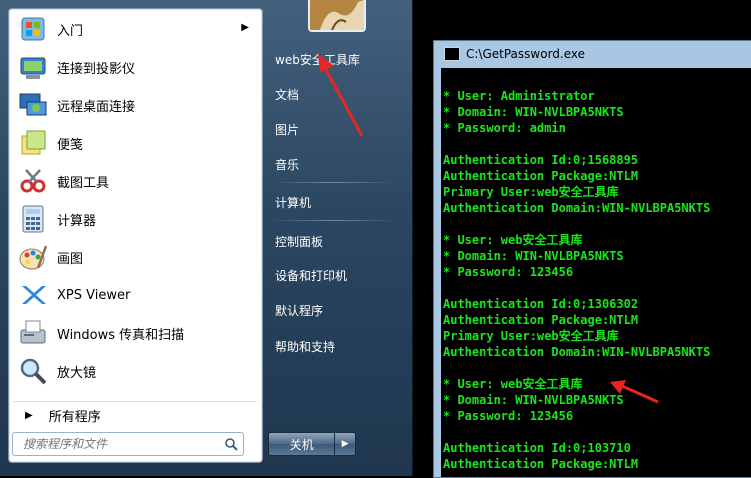 The height and width of the screenshot is (478, 751). Describe the element at coordinates (33, 143) in the screenshot. I see `sticky-notes-icon` at that location.